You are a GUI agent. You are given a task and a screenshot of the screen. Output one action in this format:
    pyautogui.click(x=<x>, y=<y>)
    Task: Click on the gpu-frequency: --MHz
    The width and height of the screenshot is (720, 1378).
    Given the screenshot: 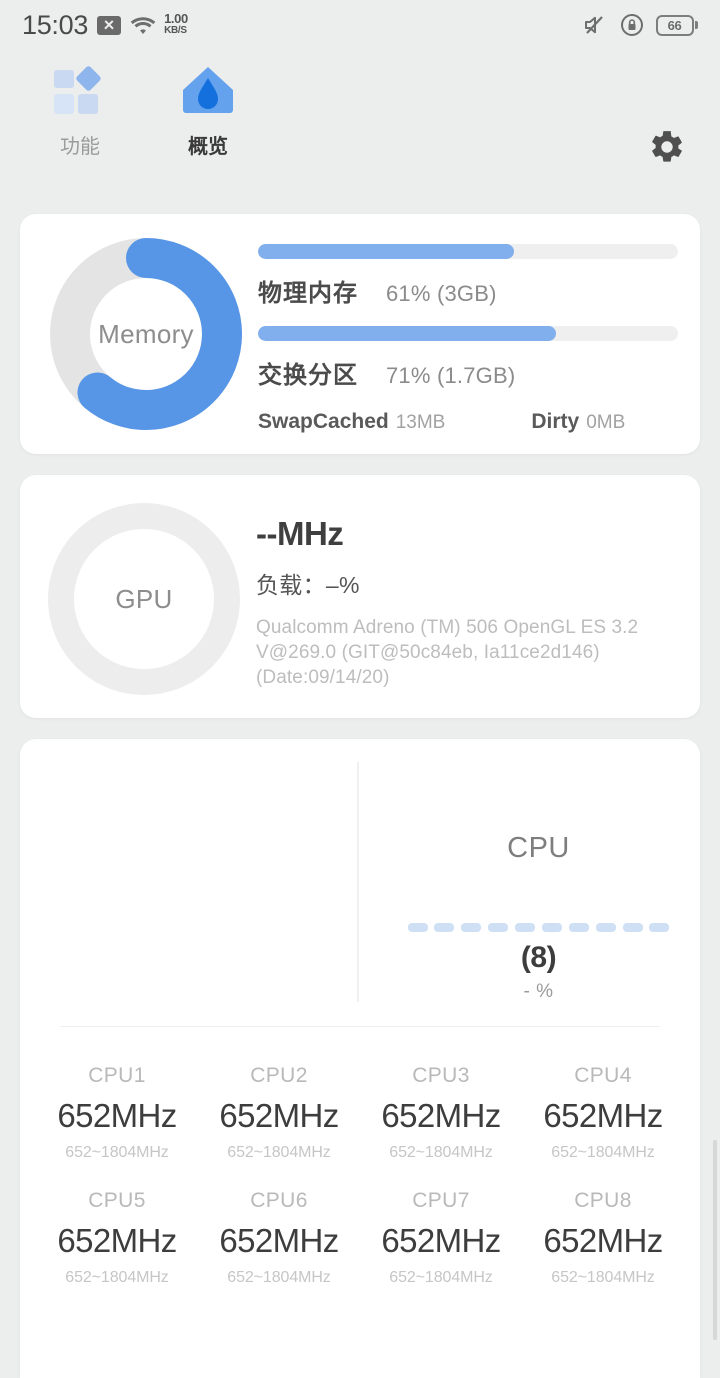 What is the action you would take?
    pyautogui.click(x=300, y=533)
    